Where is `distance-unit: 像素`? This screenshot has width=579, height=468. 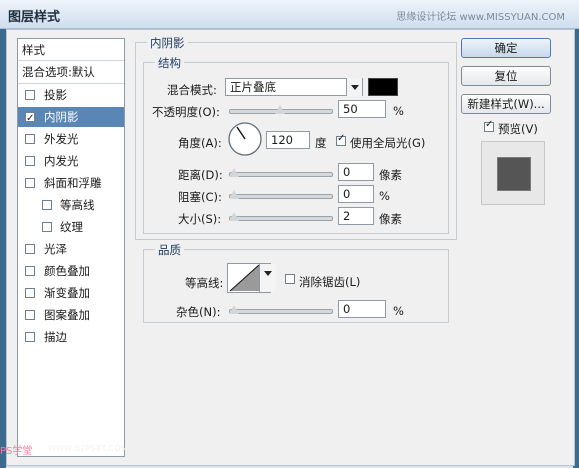 distance-unit: 像素 is located at coordinates (390, 175).